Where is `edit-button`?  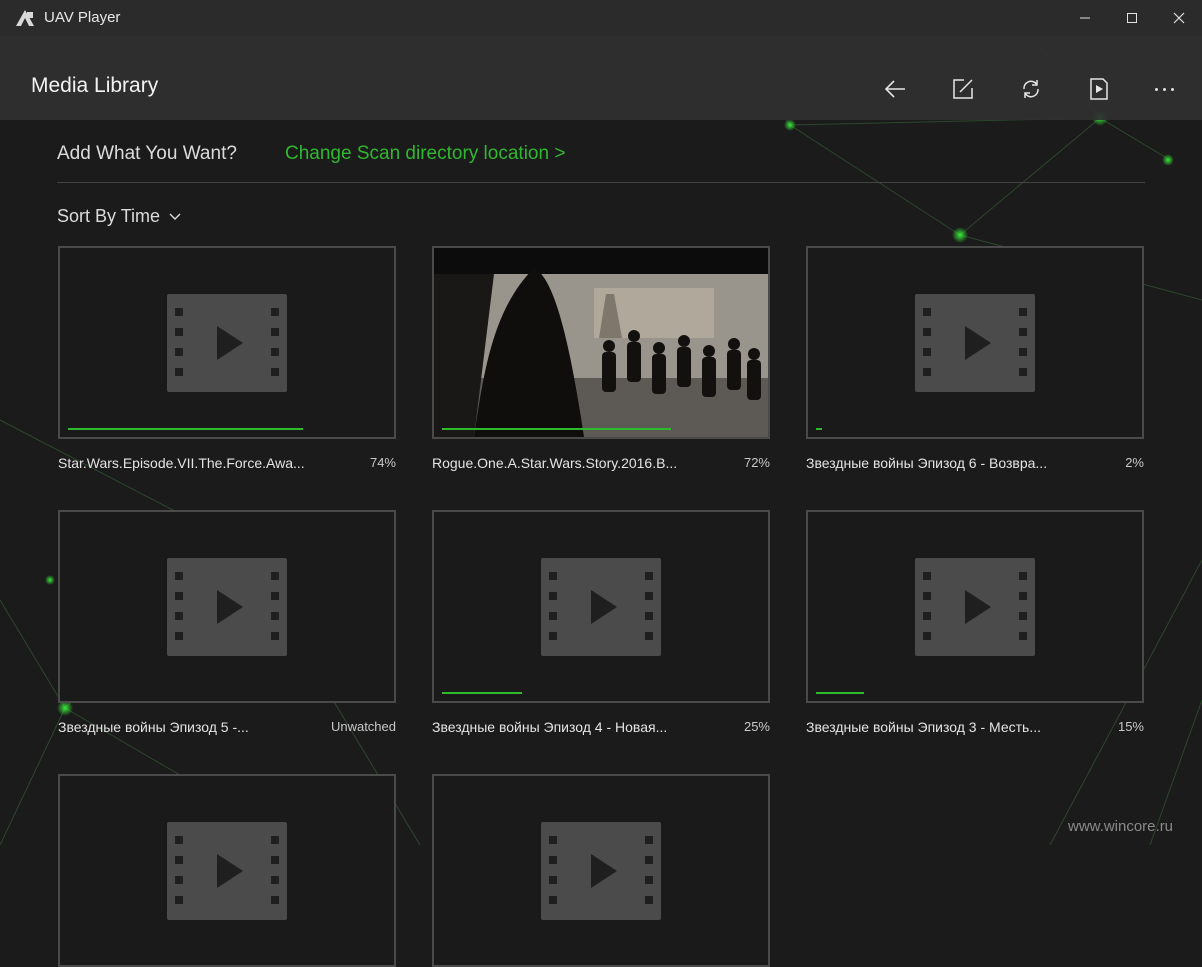 edit-button is located at coordinates (963, 89).